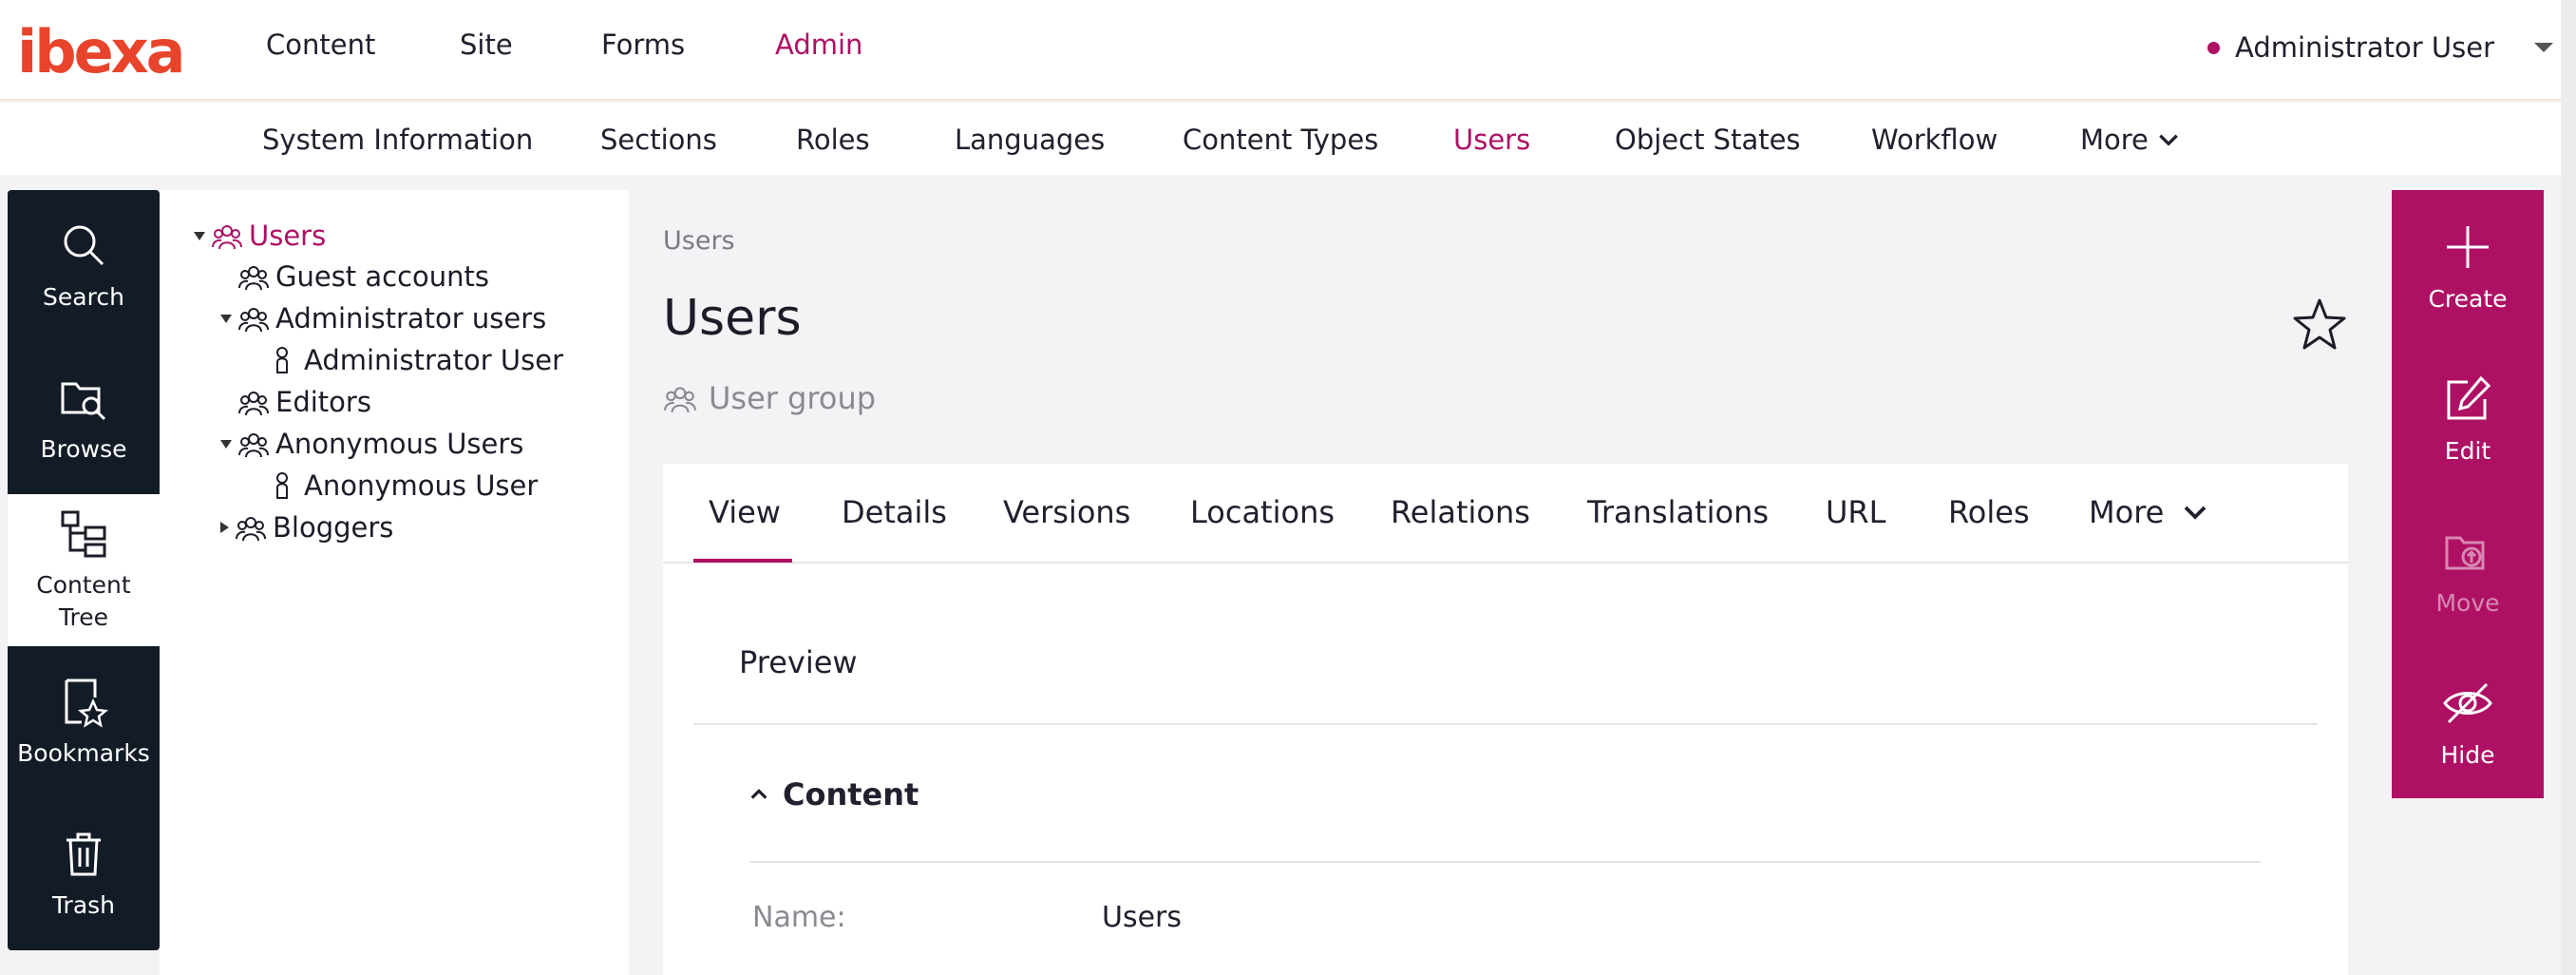 The width and height of the screenshot is (2576, 975). I want to click on sidebar-bookmarks: Bookmarks, so click(84, 722).